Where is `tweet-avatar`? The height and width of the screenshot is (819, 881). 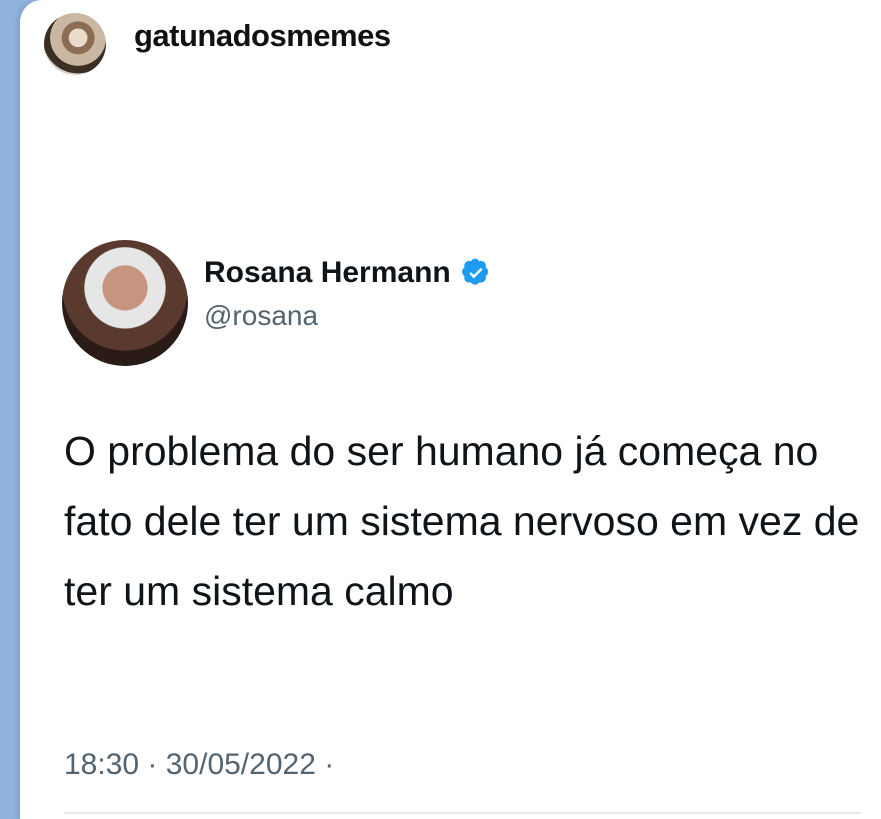
tweet-avatar is located at coordinates (125, 303).